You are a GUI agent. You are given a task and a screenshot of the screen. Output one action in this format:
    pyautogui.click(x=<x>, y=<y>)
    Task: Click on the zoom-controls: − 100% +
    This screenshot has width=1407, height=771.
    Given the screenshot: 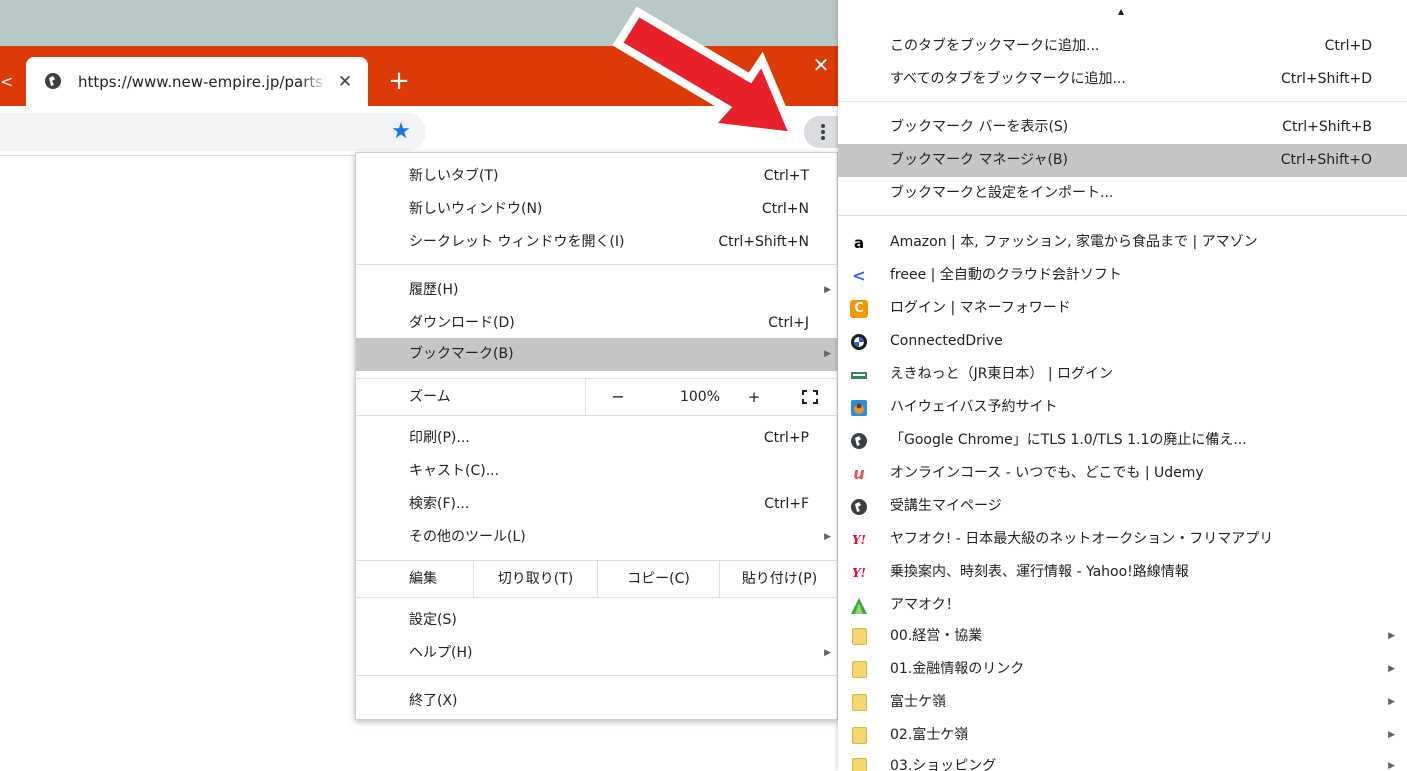 What is the action you would take?
    pyautogui.click(x=712, y=397)
    